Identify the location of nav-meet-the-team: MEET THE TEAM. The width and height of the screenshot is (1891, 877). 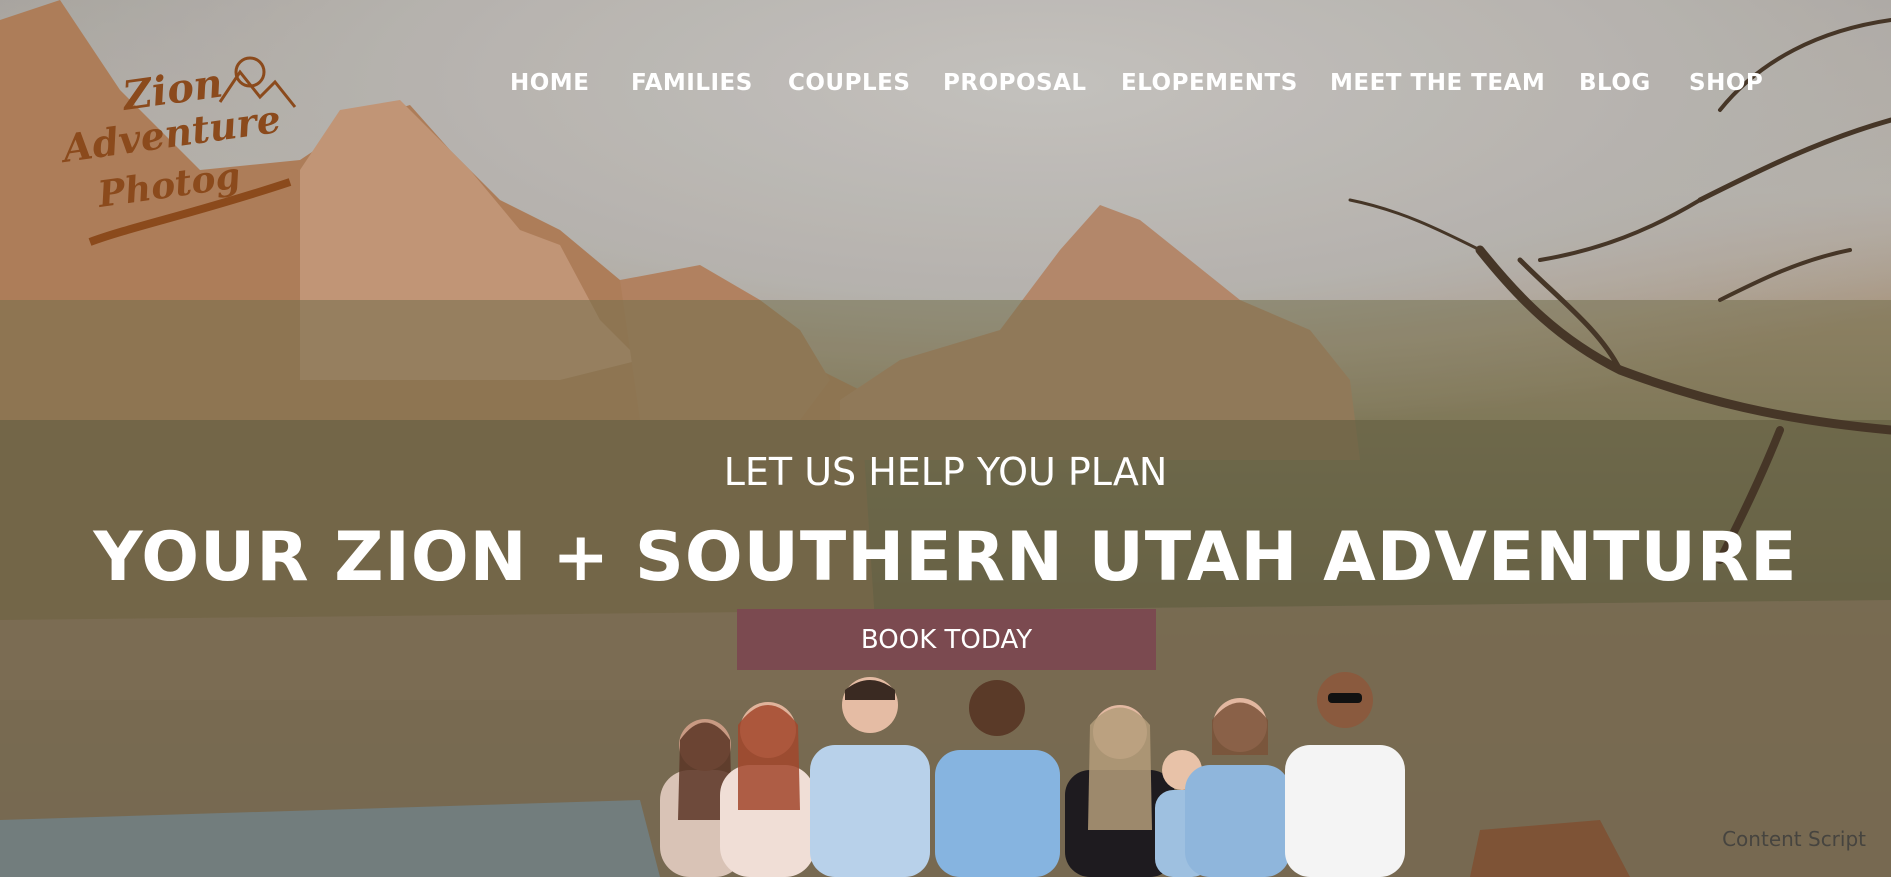
(1437, 83).